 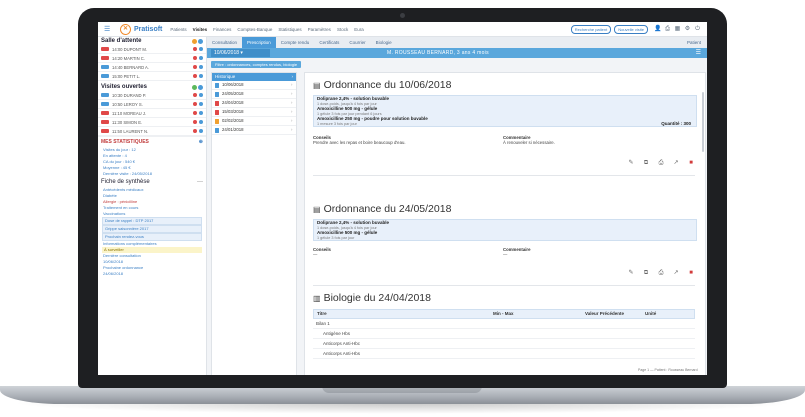 What do you see at coordinates (359, 29) in the screenshot?
I see `nav-item: Eura` at bounding box center [359, 29].